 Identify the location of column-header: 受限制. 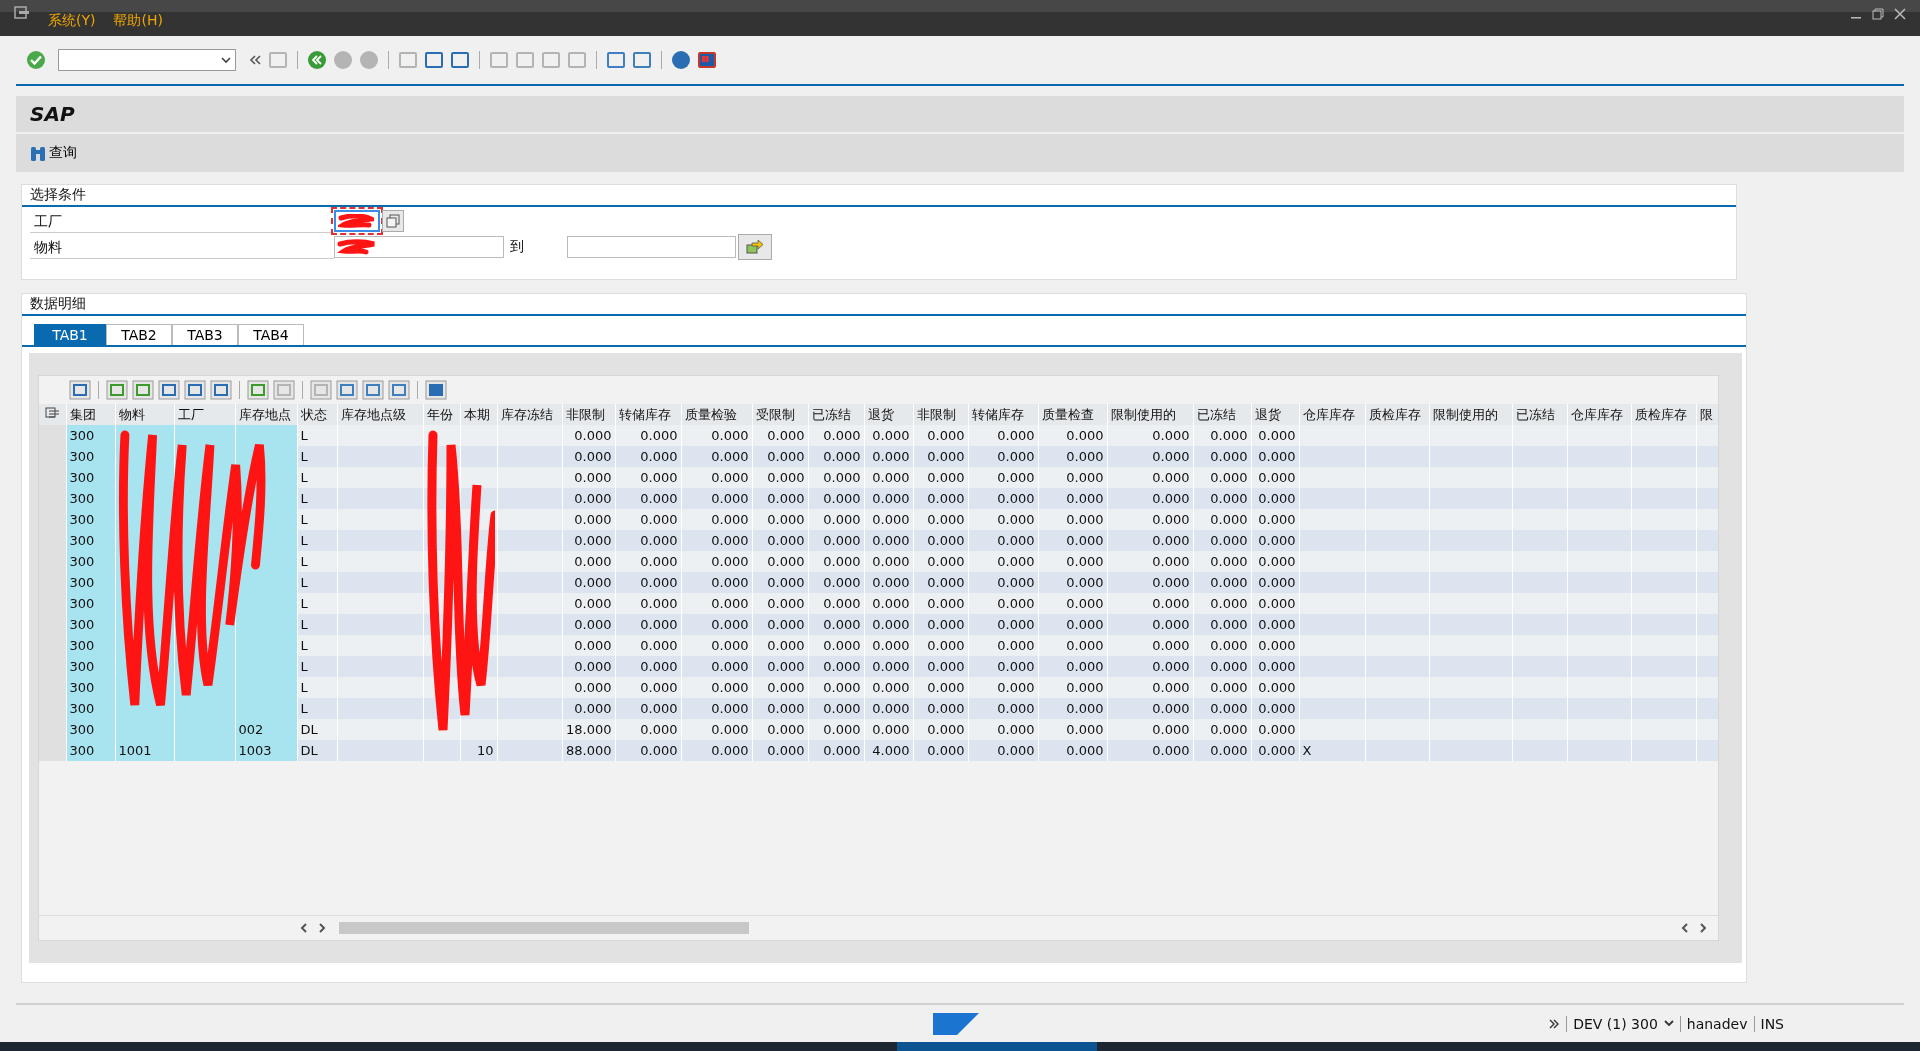
(780, 414).